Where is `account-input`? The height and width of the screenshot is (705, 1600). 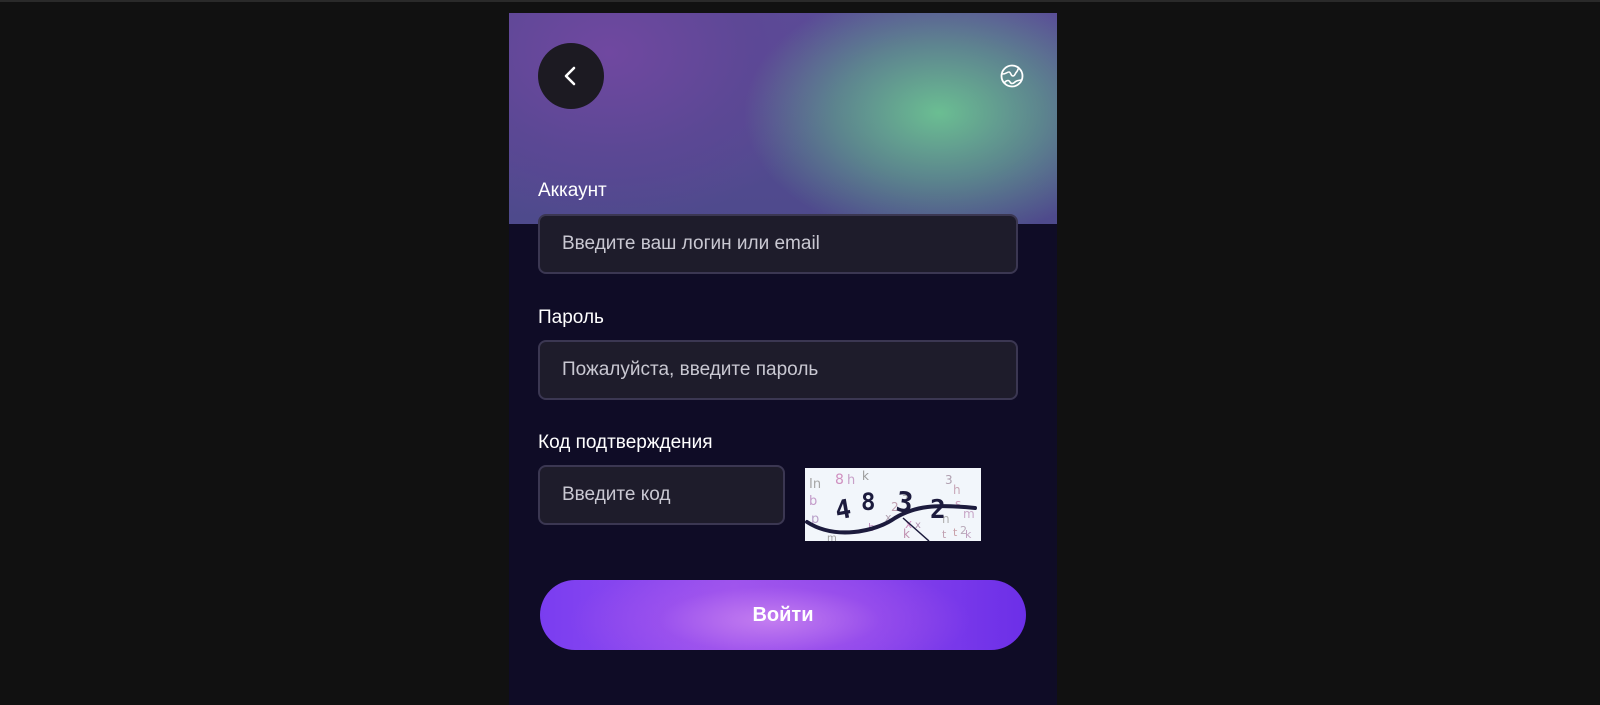
account-input is located at coordinates (778, 244).